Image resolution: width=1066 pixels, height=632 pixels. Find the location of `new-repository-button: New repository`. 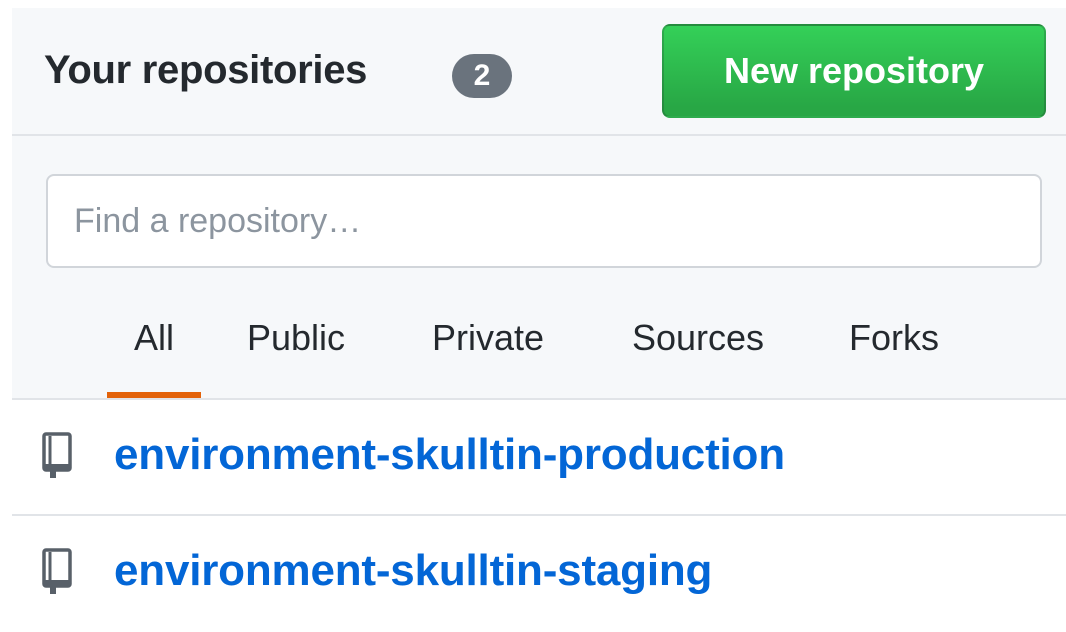

new-repository-button: New repository is located at coordinates (854, 71).